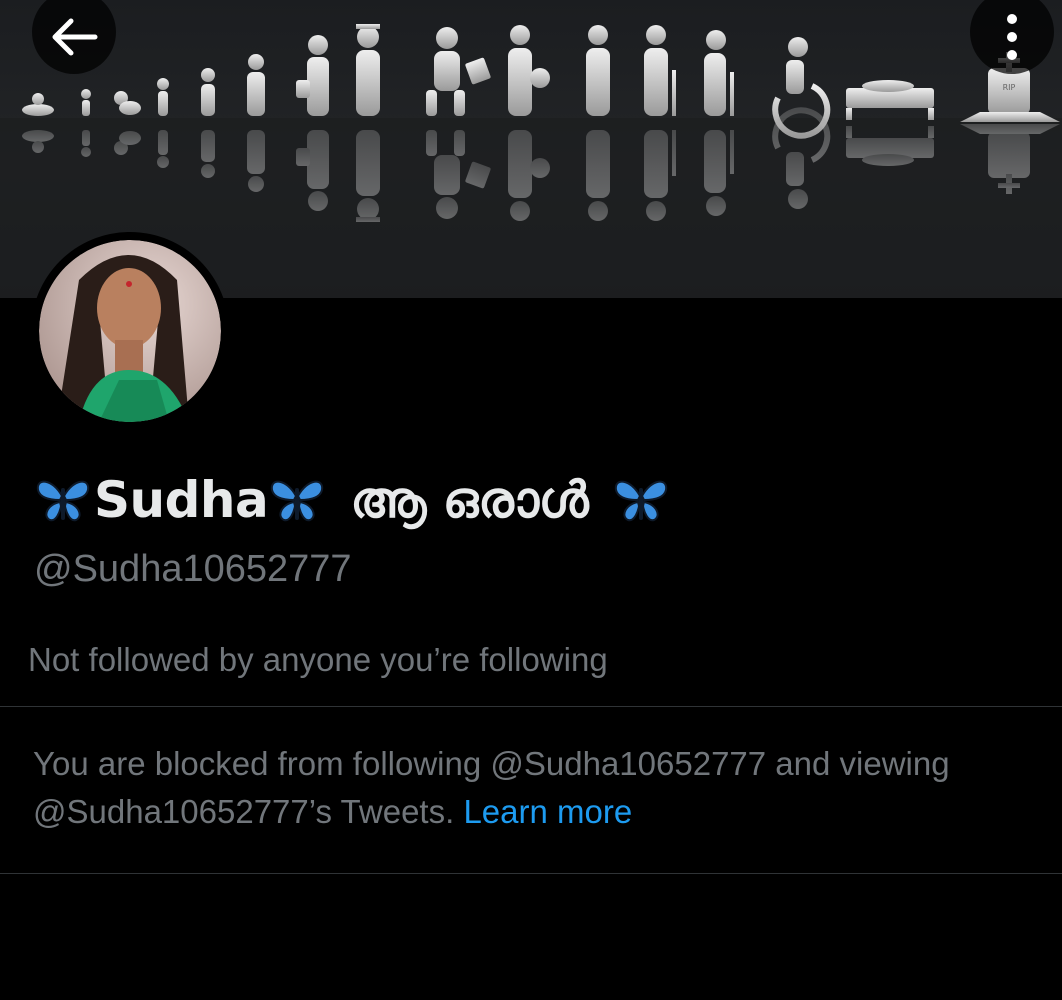 This screenshot has height=1000, width=1062. What do you see at coordinates (469, 499) in the screenshot?
I see `display-name-malayalam: ആ ഒരാൾ` at bounding box center [469, 499].